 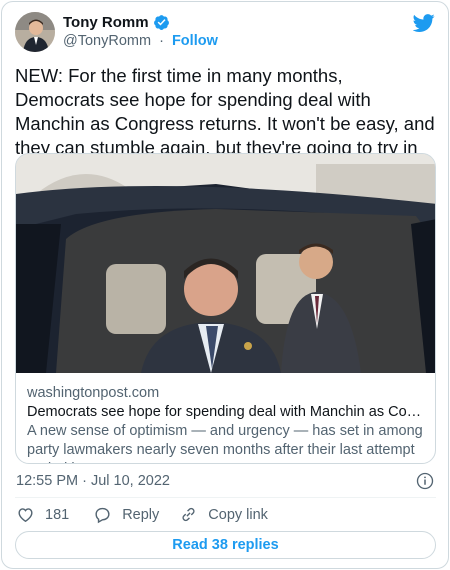 I want to click on follow-button: Follow, so click(x=195, y=41).